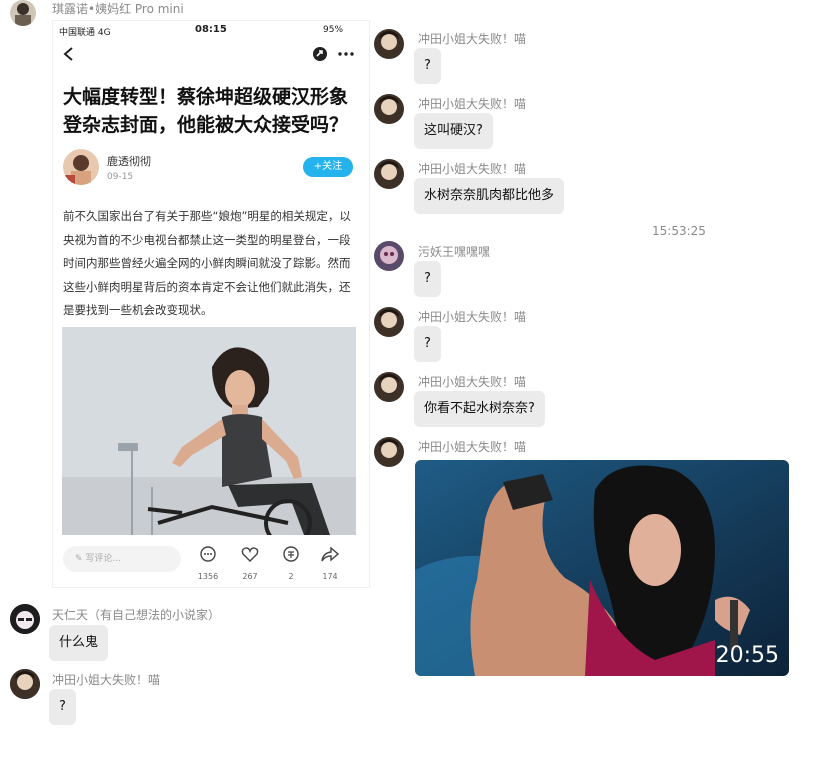 This screenshot has width=819, height=769. I want to click on forward-count: 174, so click(330, 576).